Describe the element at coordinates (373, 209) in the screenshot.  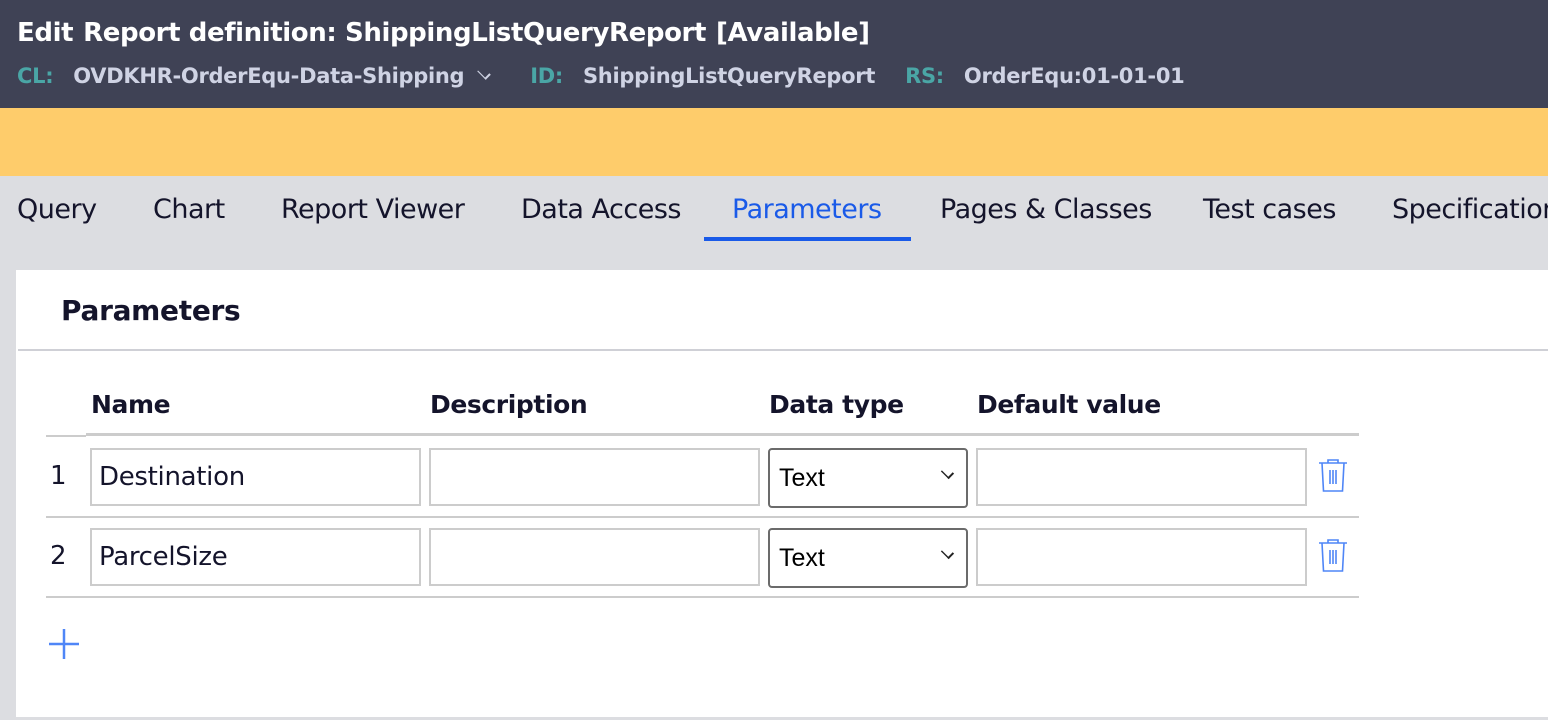
I see `tab-report-viewer: Report Viewer` at that location.